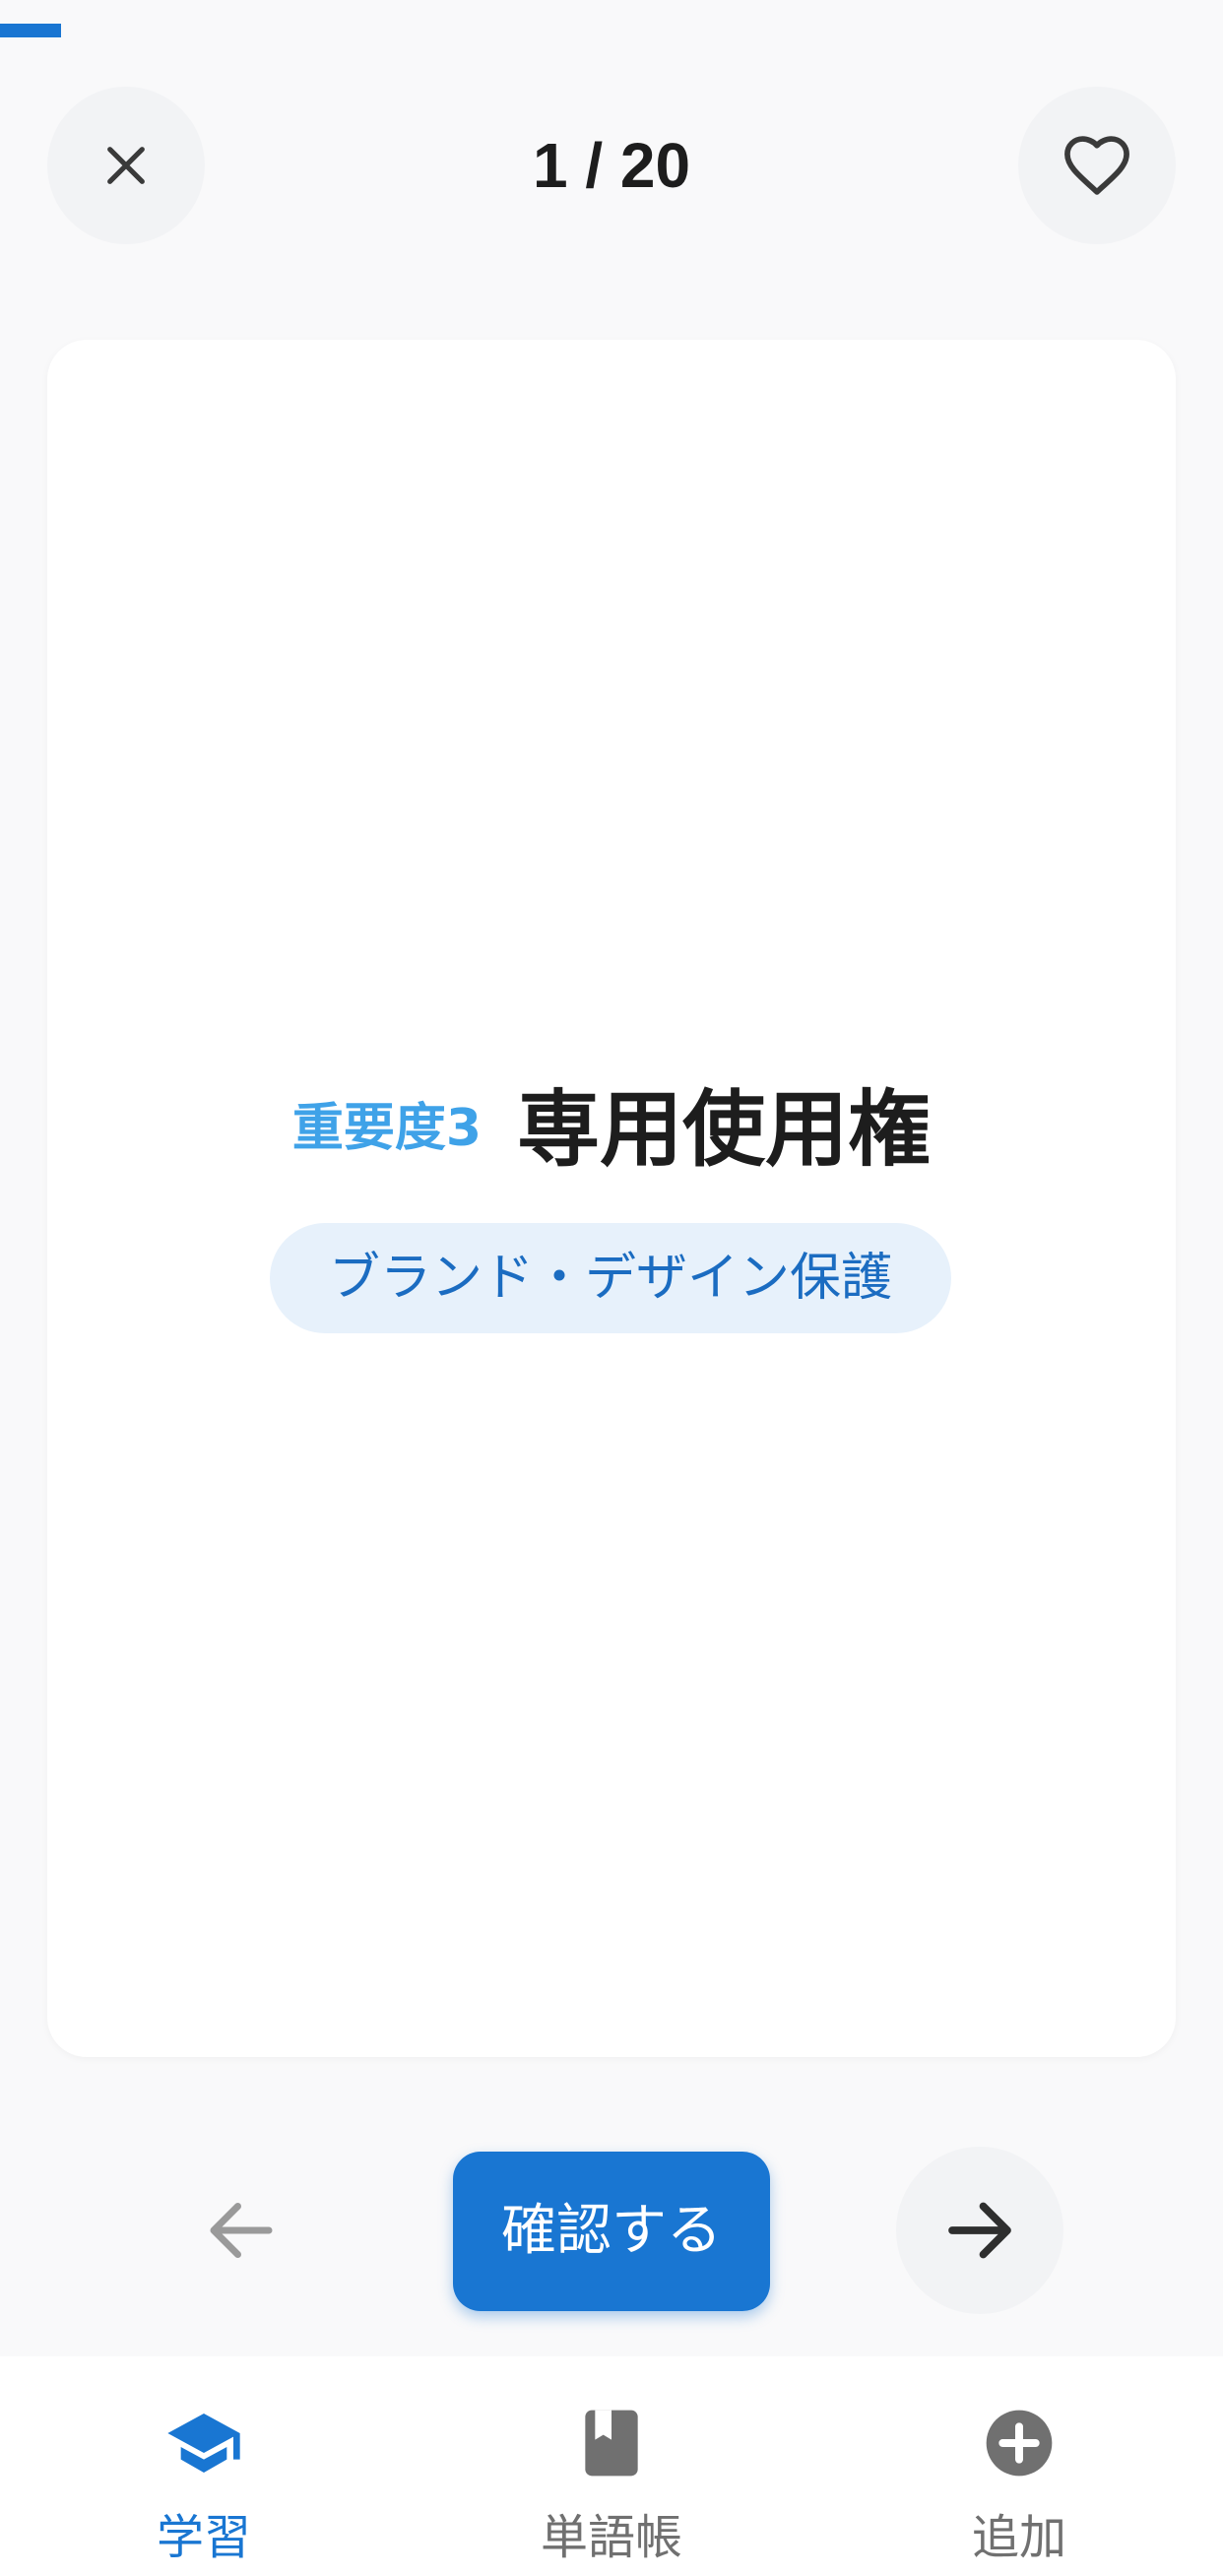  I want to click on next-button, so click(980, 2230).